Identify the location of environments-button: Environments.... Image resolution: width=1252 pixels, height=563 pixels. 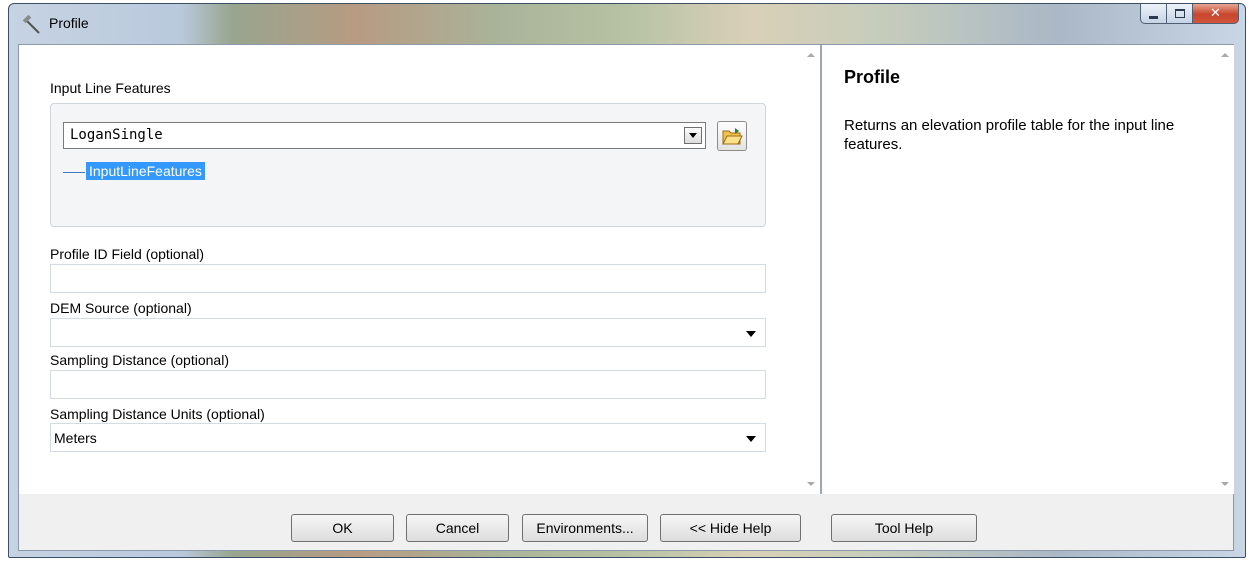
(585, 528).